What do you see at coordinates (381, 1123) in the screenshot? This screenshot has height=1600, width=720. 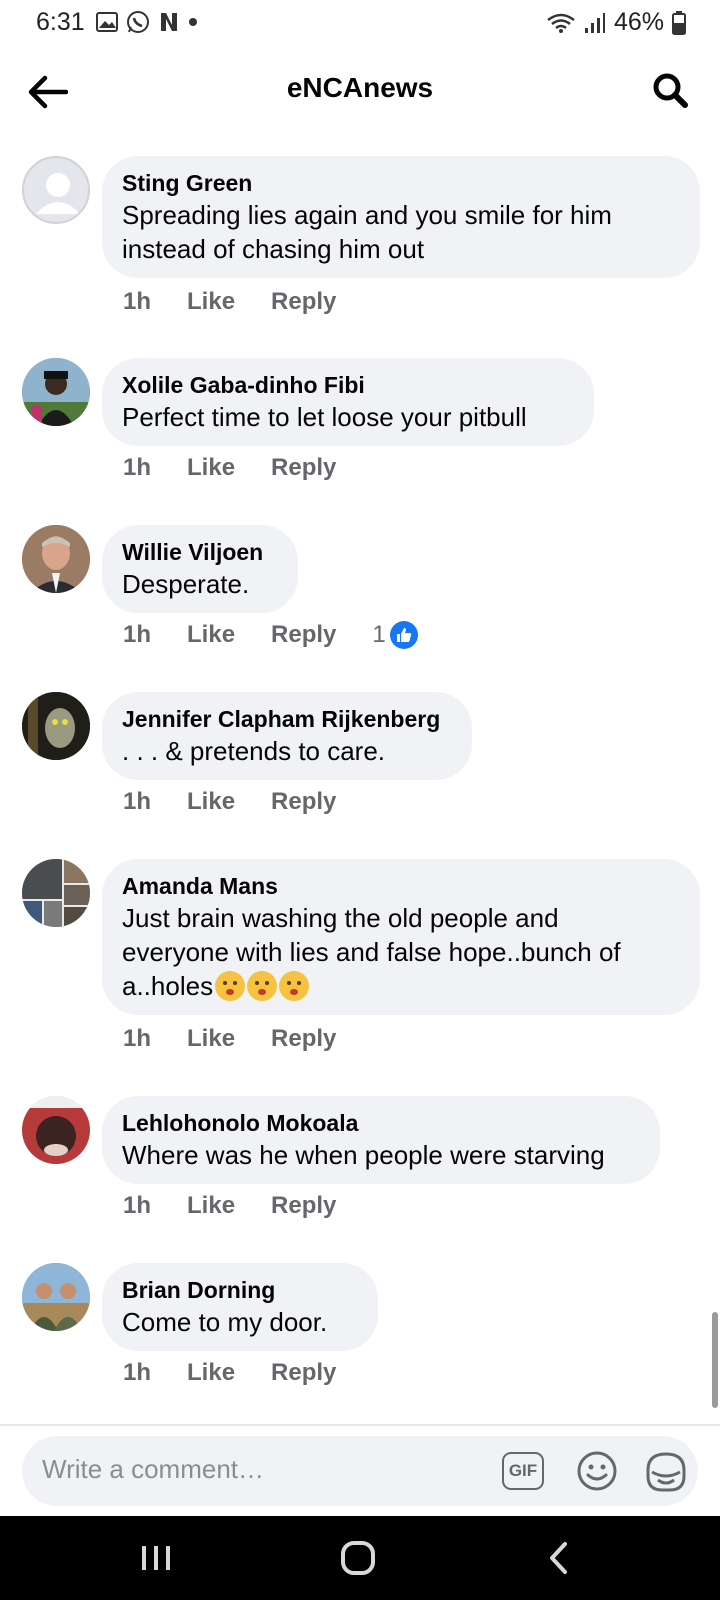 I see `comment-author: Lehlohonolo Mokoala` at bounding box center [381, 1123].